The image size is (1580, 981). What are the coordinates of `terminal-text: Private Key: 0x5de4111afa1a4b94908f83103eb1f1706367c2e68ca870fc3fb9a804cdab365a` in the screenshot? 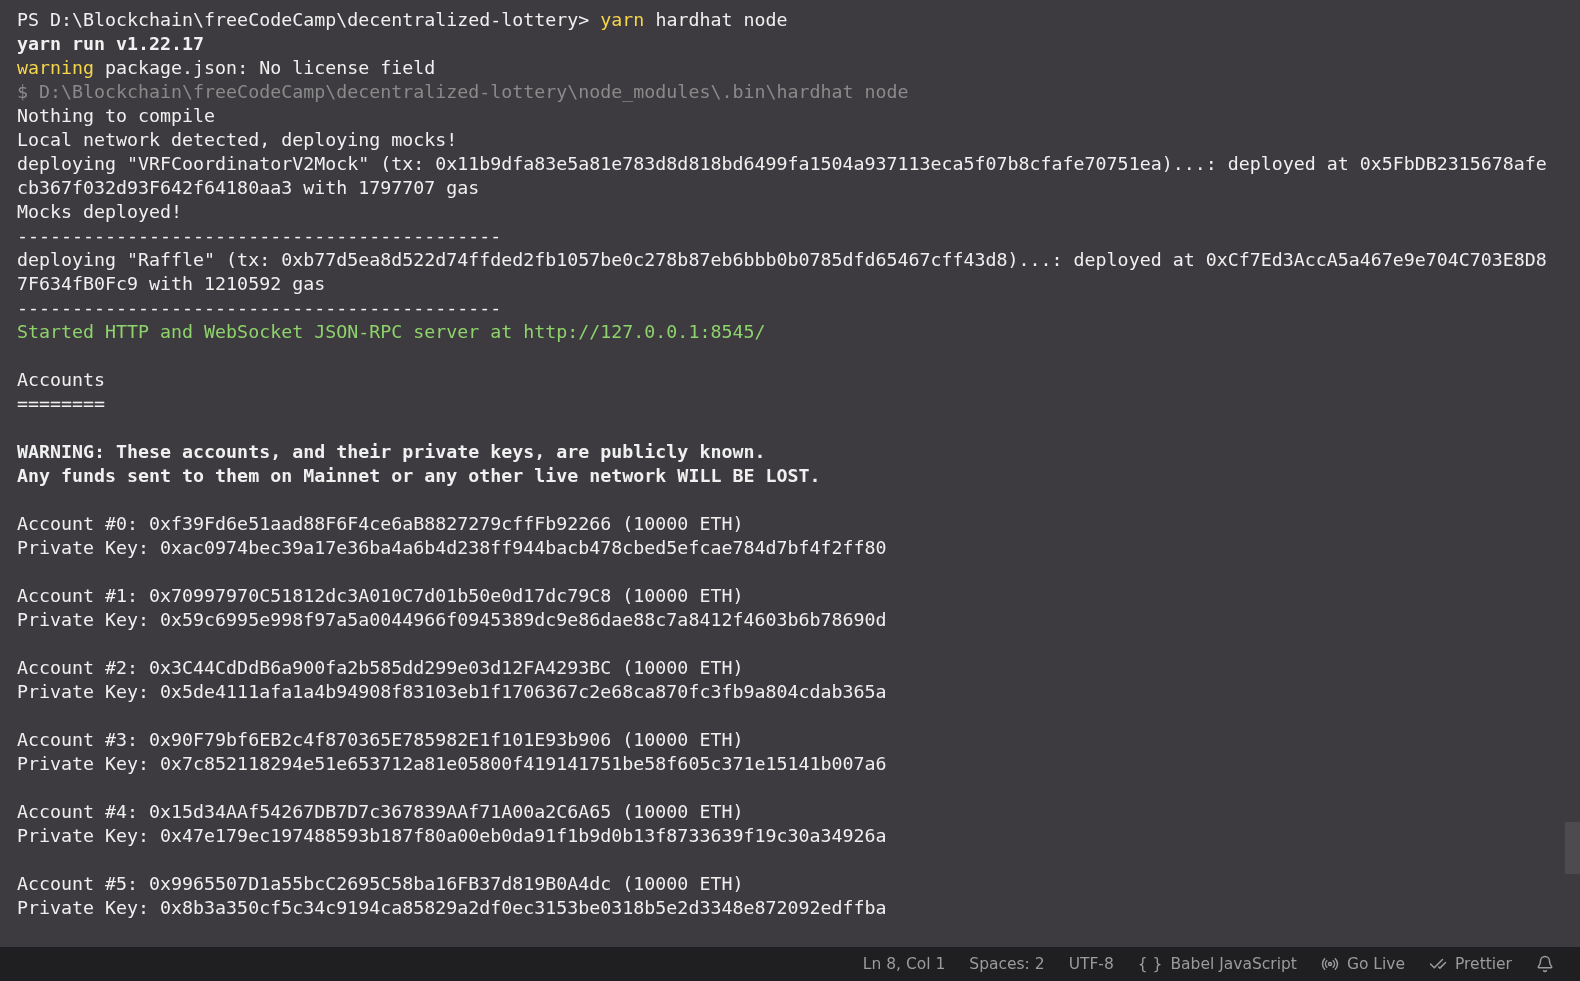 It's located at (452, 692).